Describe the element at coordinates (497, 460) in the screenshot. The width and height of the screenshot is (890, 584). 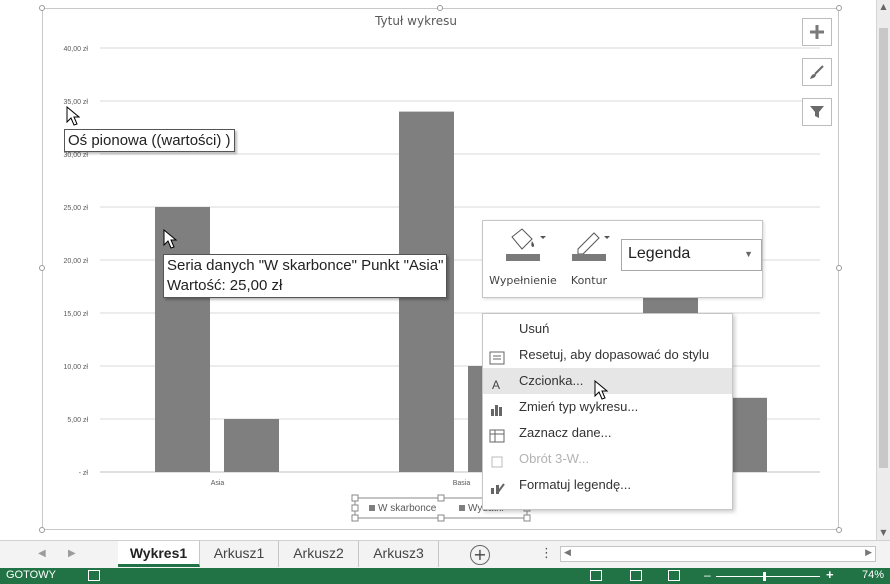
I see `rotate-3d-icon` at that location.